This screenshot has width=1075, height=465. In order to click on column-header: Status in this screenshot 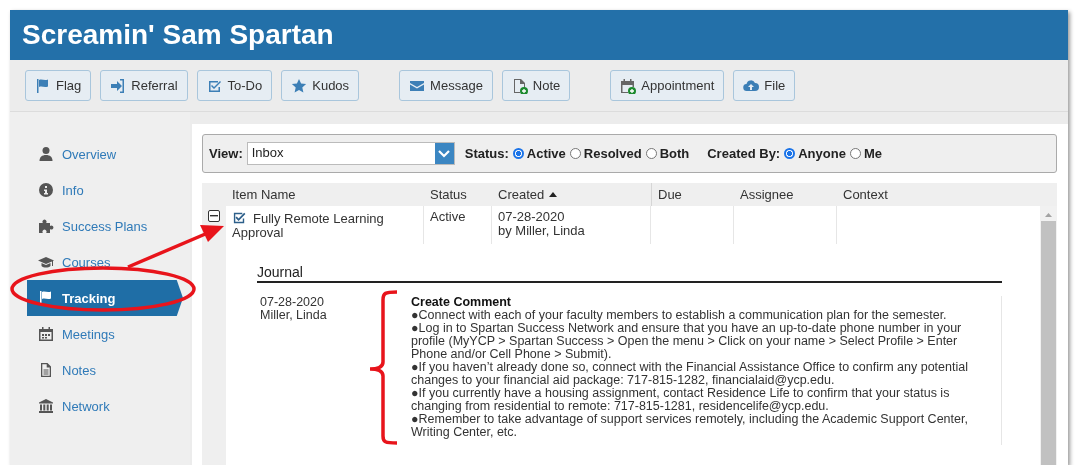, I will do `click(458, 194)`.